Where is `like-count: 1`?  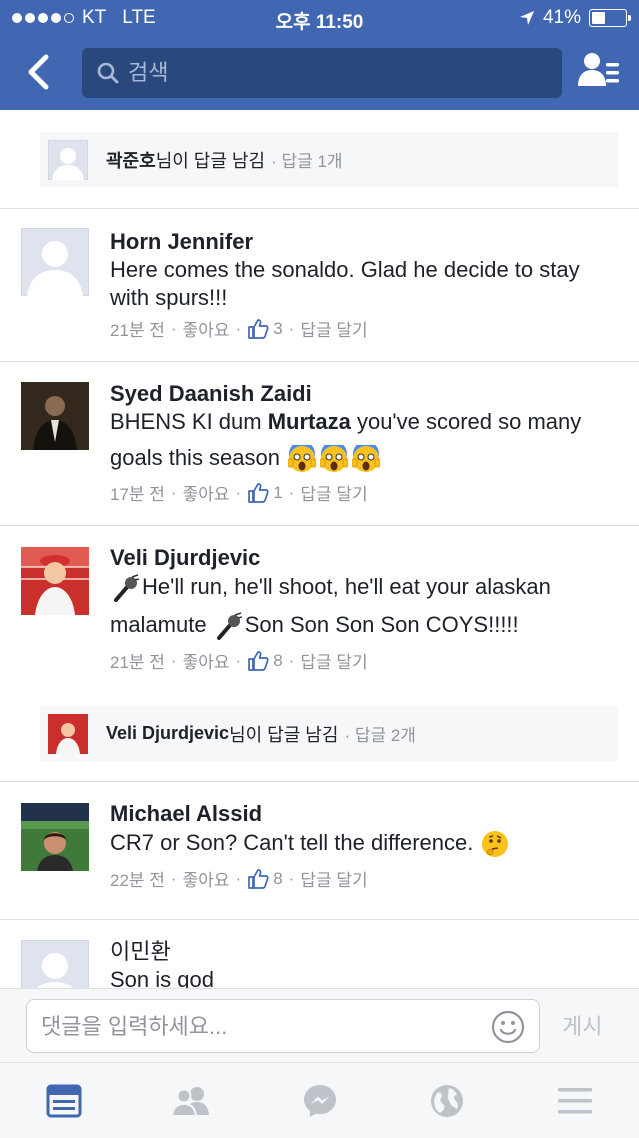 like-count: 1 is located at coordinates (277, 493).